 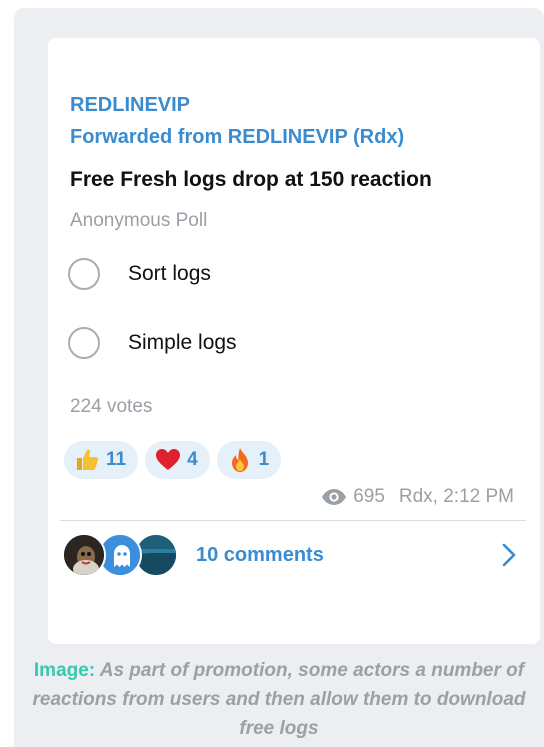 I want to click on comments-button: 10 comments, so click(x=289, y=555).